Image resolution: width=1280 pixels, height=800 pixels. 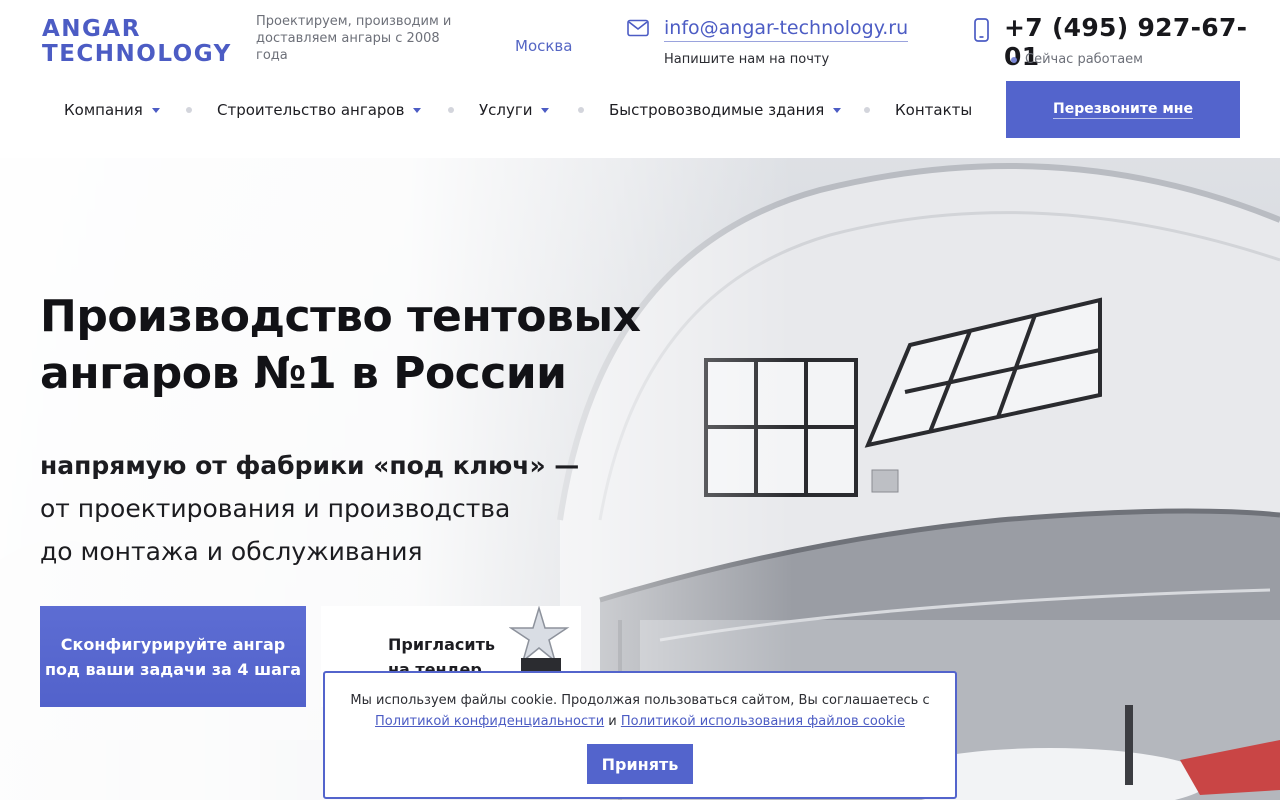 I want to click on accept-label: Принять, so click(x=640, y=764).